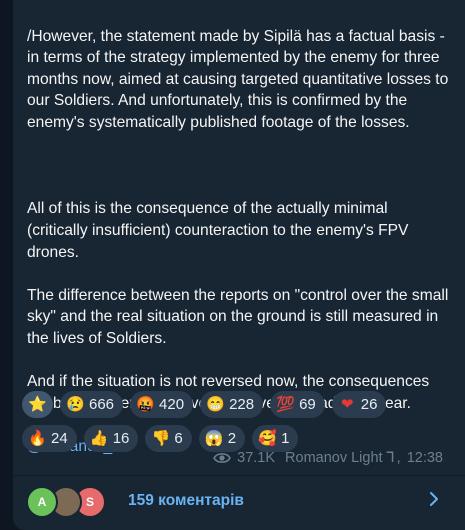 The image size is (465, 530). I want to click on reactions-row: ⭐ 😢 666 🤬 420 😁 228 💯 69 ❤ 26, so click(237, 404).